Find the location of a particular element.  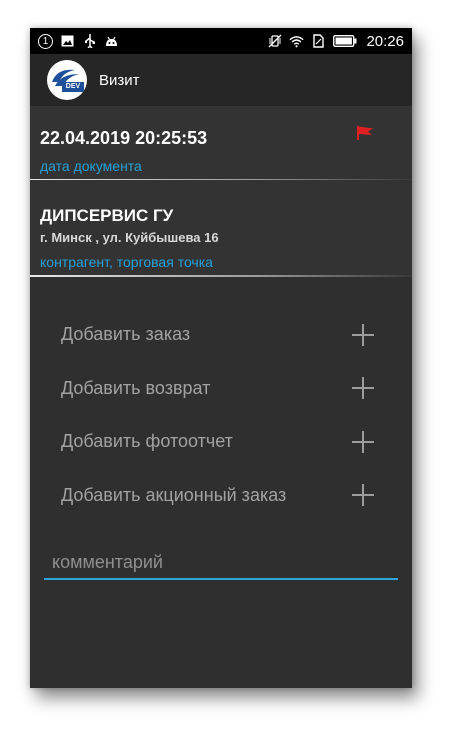

action-label: Добавить возврат is located at coordinates (136, 387).